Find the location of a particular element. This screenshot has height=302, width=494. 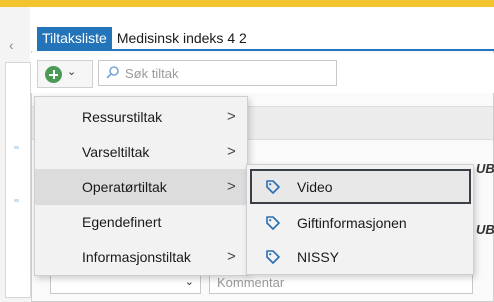

left-panel-box is located at coordinates (18, 180).